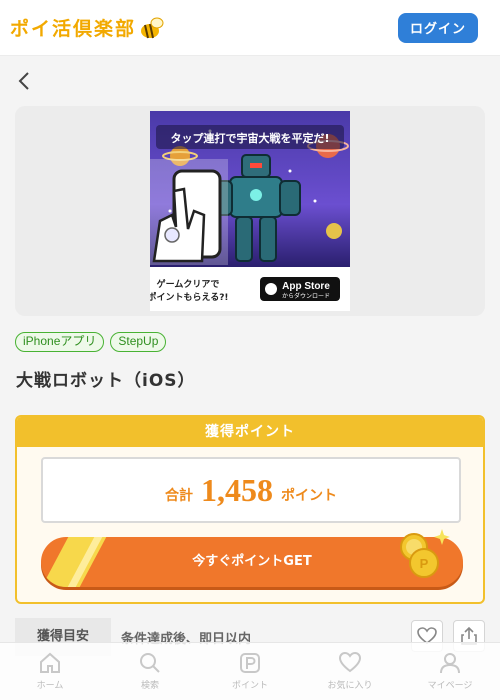  What do you see at coordinates (150, 663) in the screenshot?
I see `search-icon` at bounding box center [150, 663].